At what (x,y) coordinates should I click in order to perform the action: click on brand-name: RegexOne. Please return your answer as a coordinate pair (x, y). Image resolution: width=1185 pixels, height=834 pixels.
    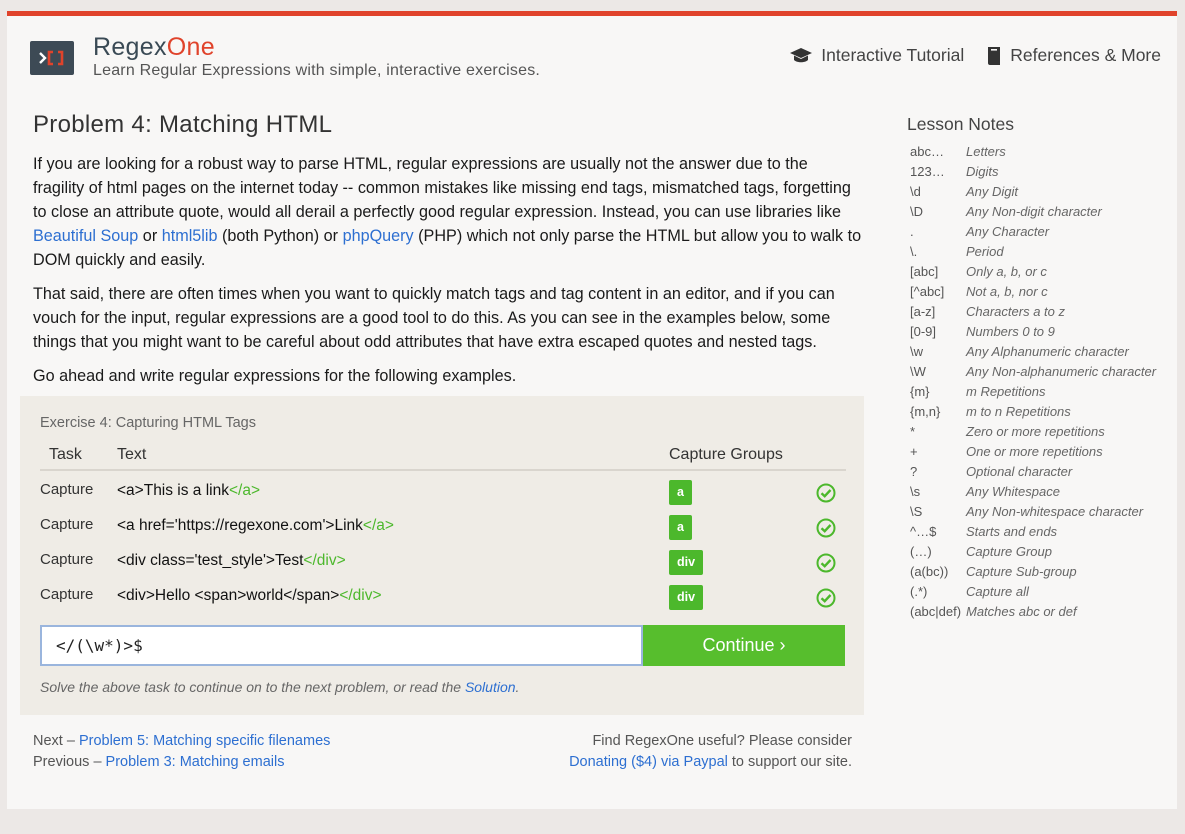
    Looking at the image, I should click on (154, 47).